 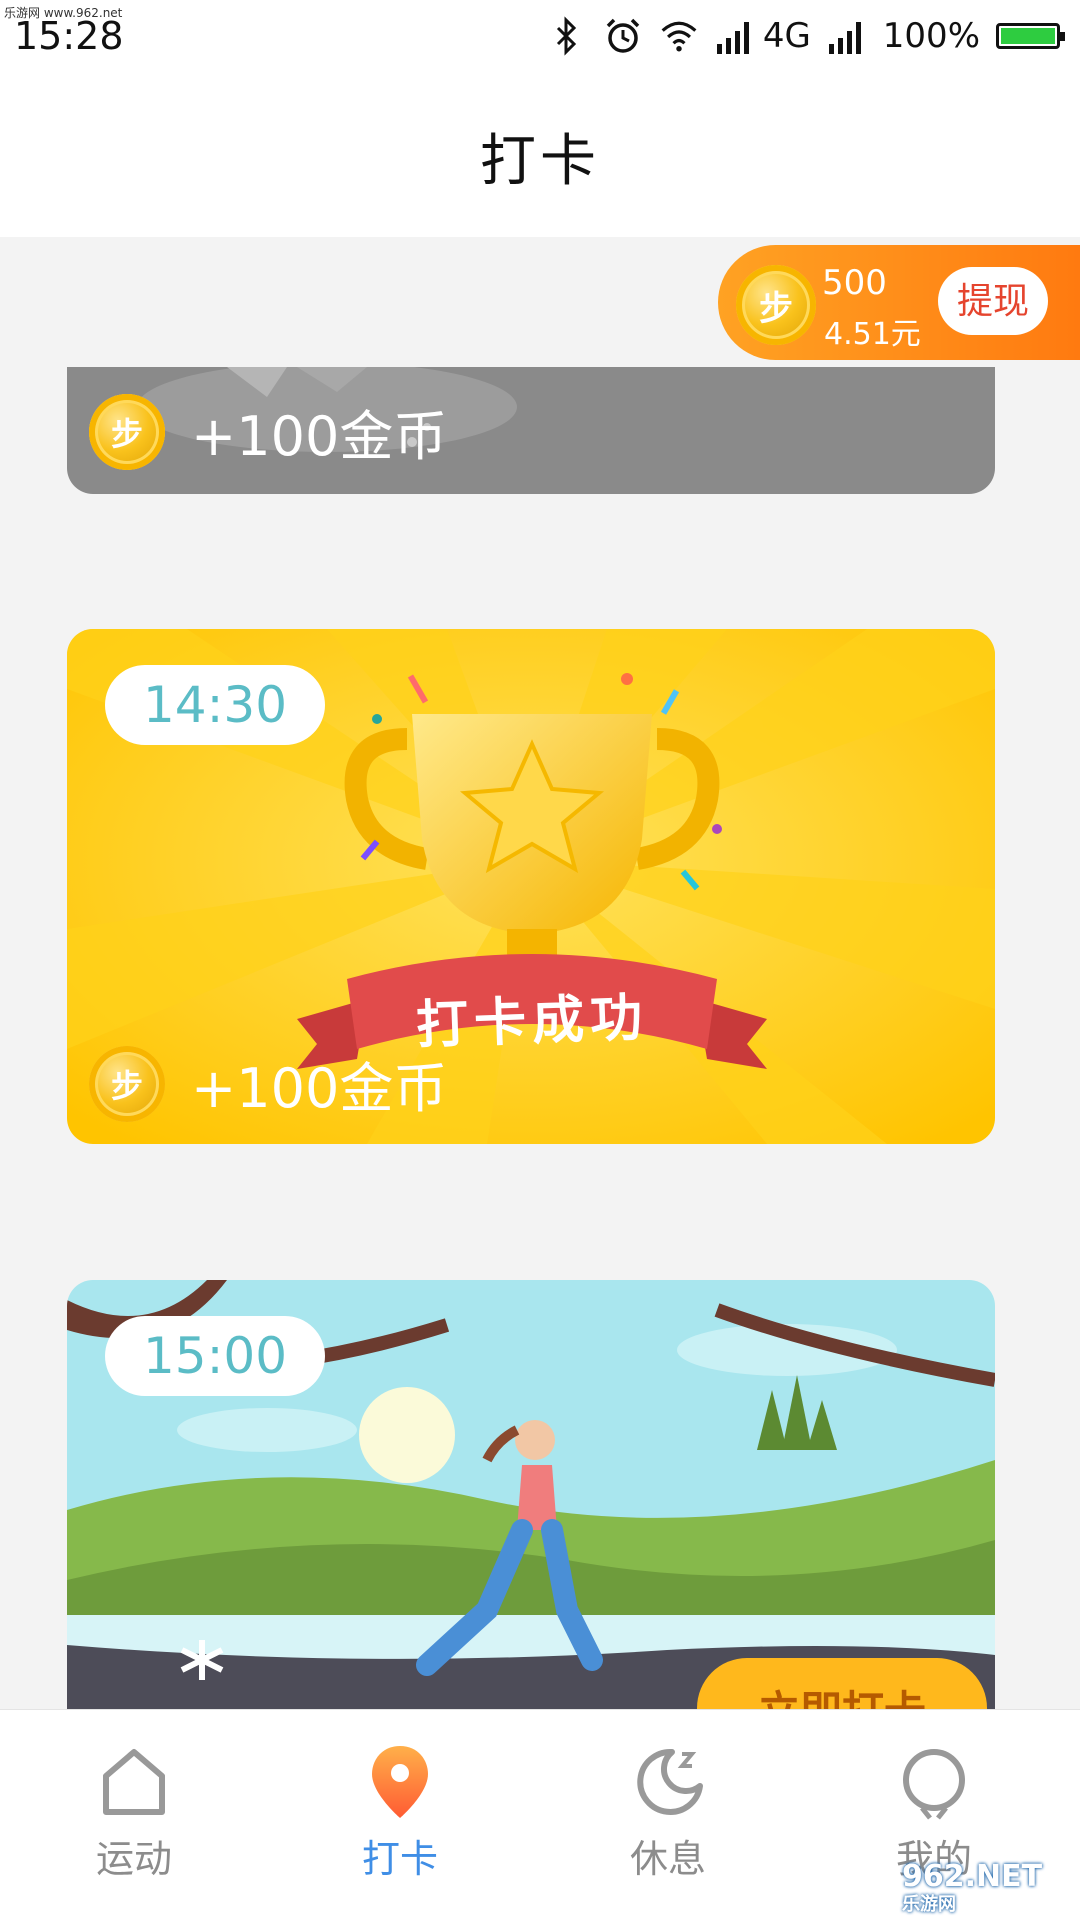 I want to click on home-icon, so click(x=134, y=1782).